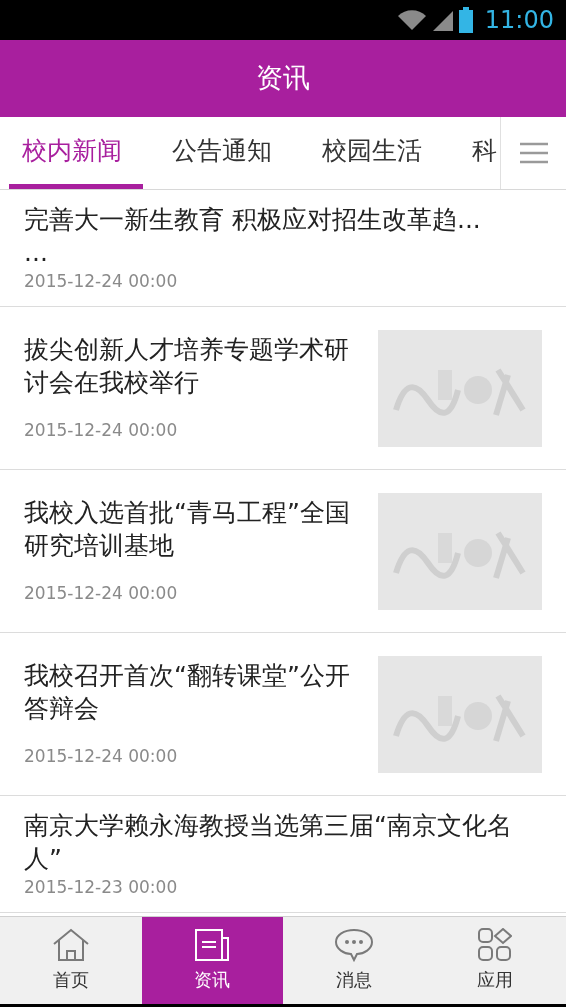  What do you see at coordinates (519, 20) in the screenshot?
I see `clock-time: 11:00` at bounding box center [519, 20].